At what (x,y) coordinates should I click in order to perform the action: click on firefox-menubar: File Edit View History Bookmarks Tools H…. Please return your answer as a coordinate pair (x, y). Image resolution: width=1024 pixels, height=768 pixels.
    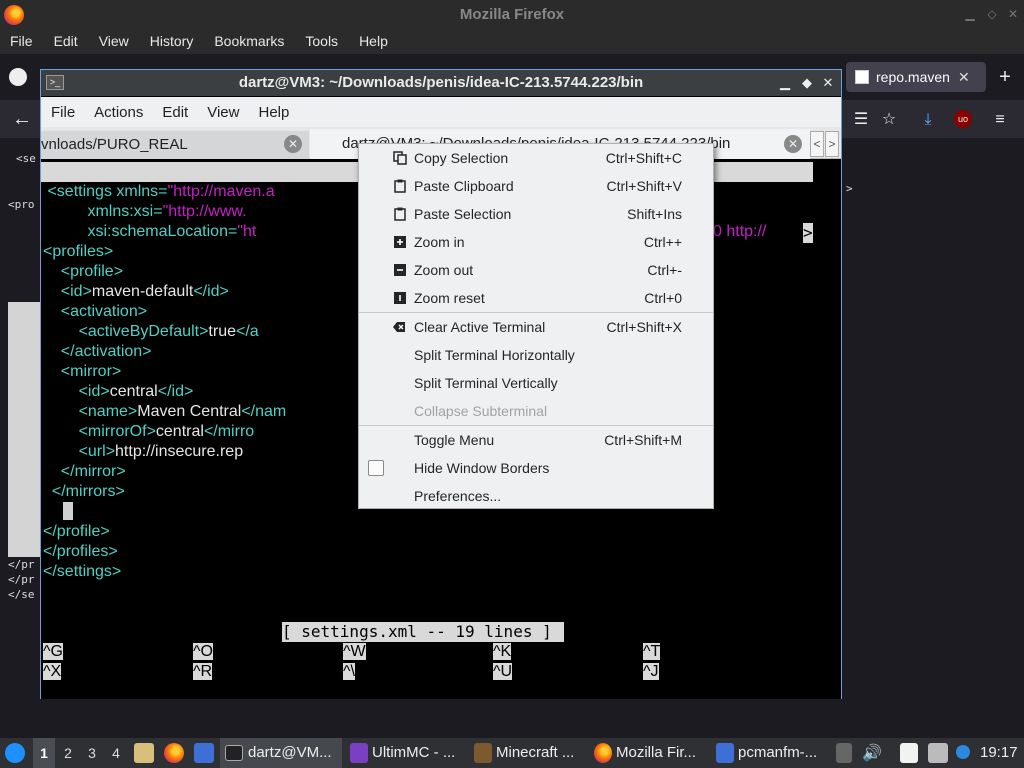
    Looking at the image, I should click on (512, 42).